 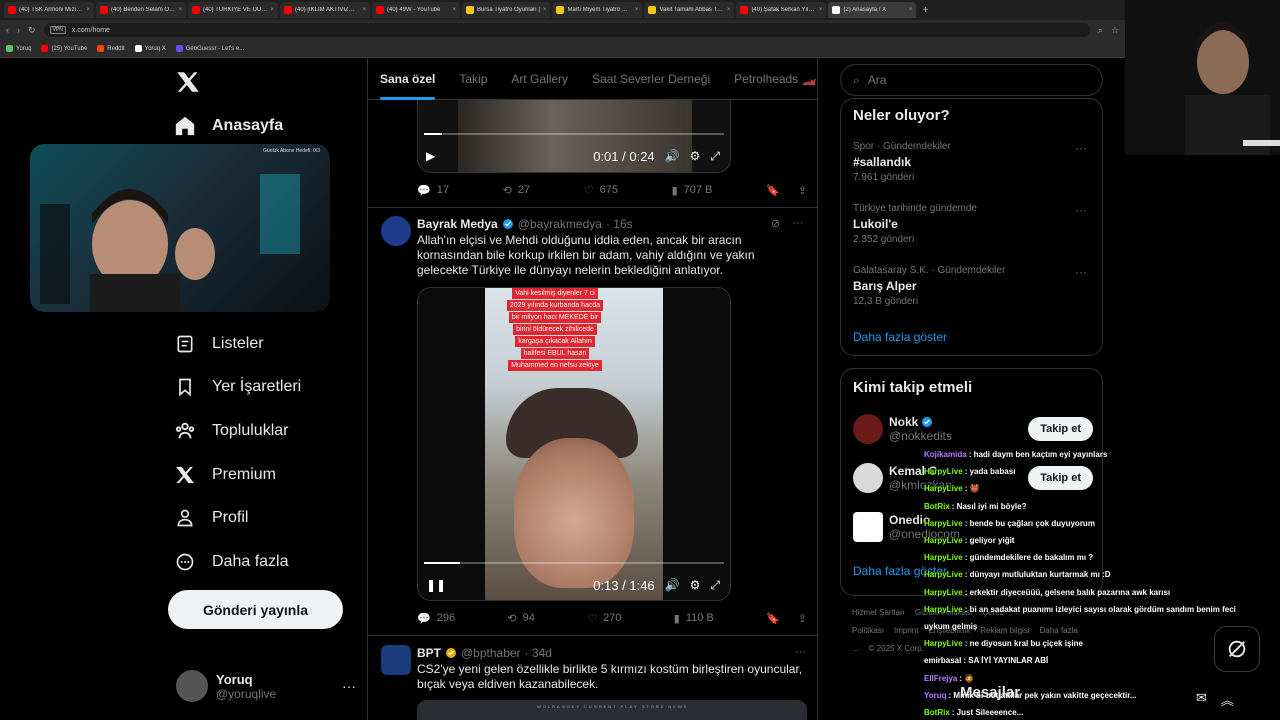 What do you see at coordinates (775, 79) in the screenshot?
I see `feed-tab: Petrolheads 🏎️` at bounding box center [775, 79].